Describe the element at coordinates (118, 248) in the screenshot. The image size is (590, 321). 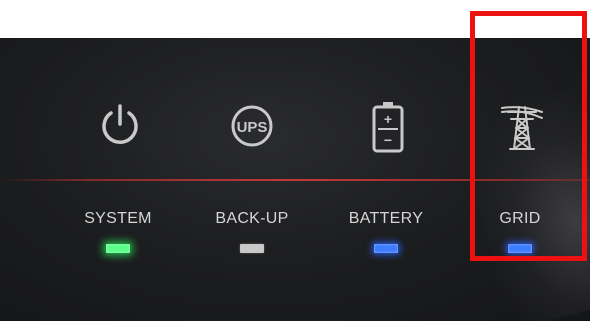
I see `system-led` at that location.